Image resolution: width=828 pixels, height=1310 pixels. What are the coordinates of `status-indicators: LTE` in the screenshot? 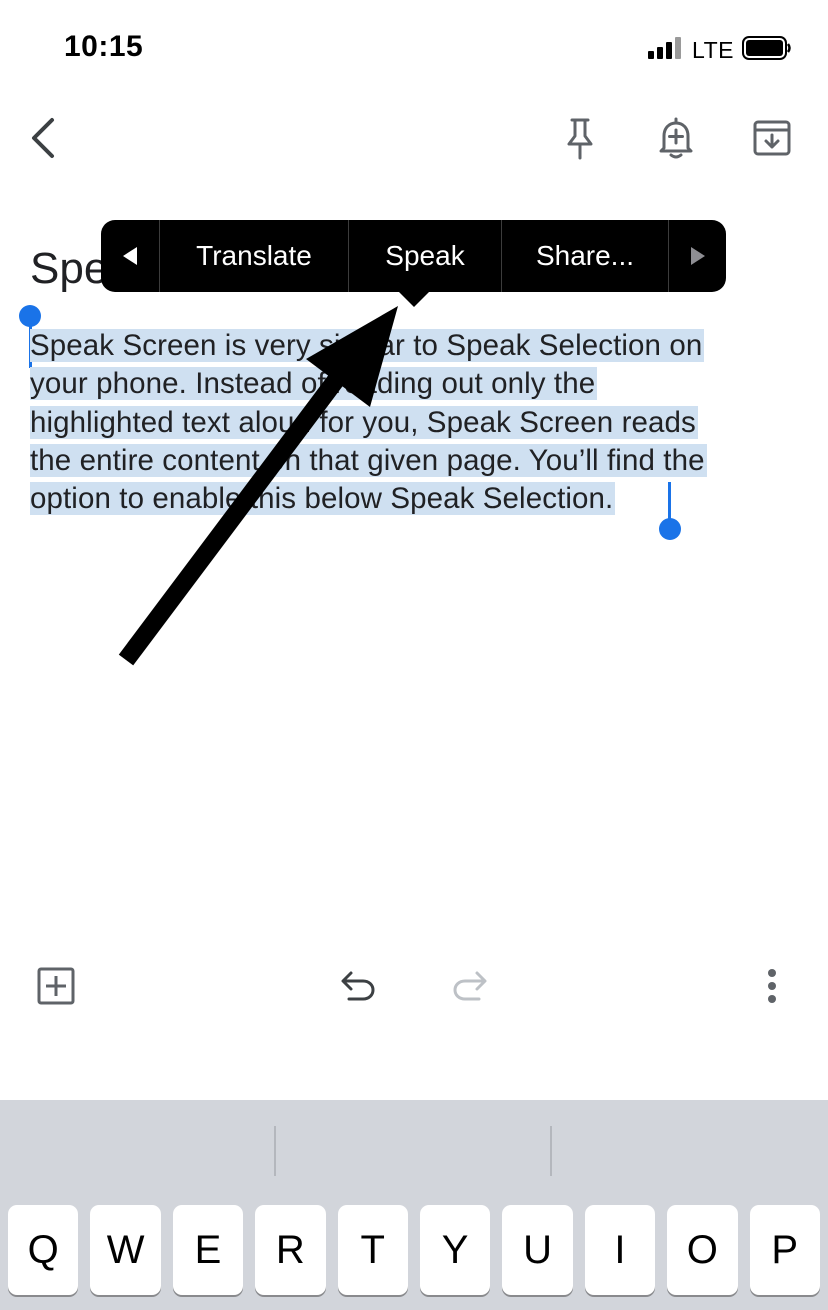 It's located at (720, 50).